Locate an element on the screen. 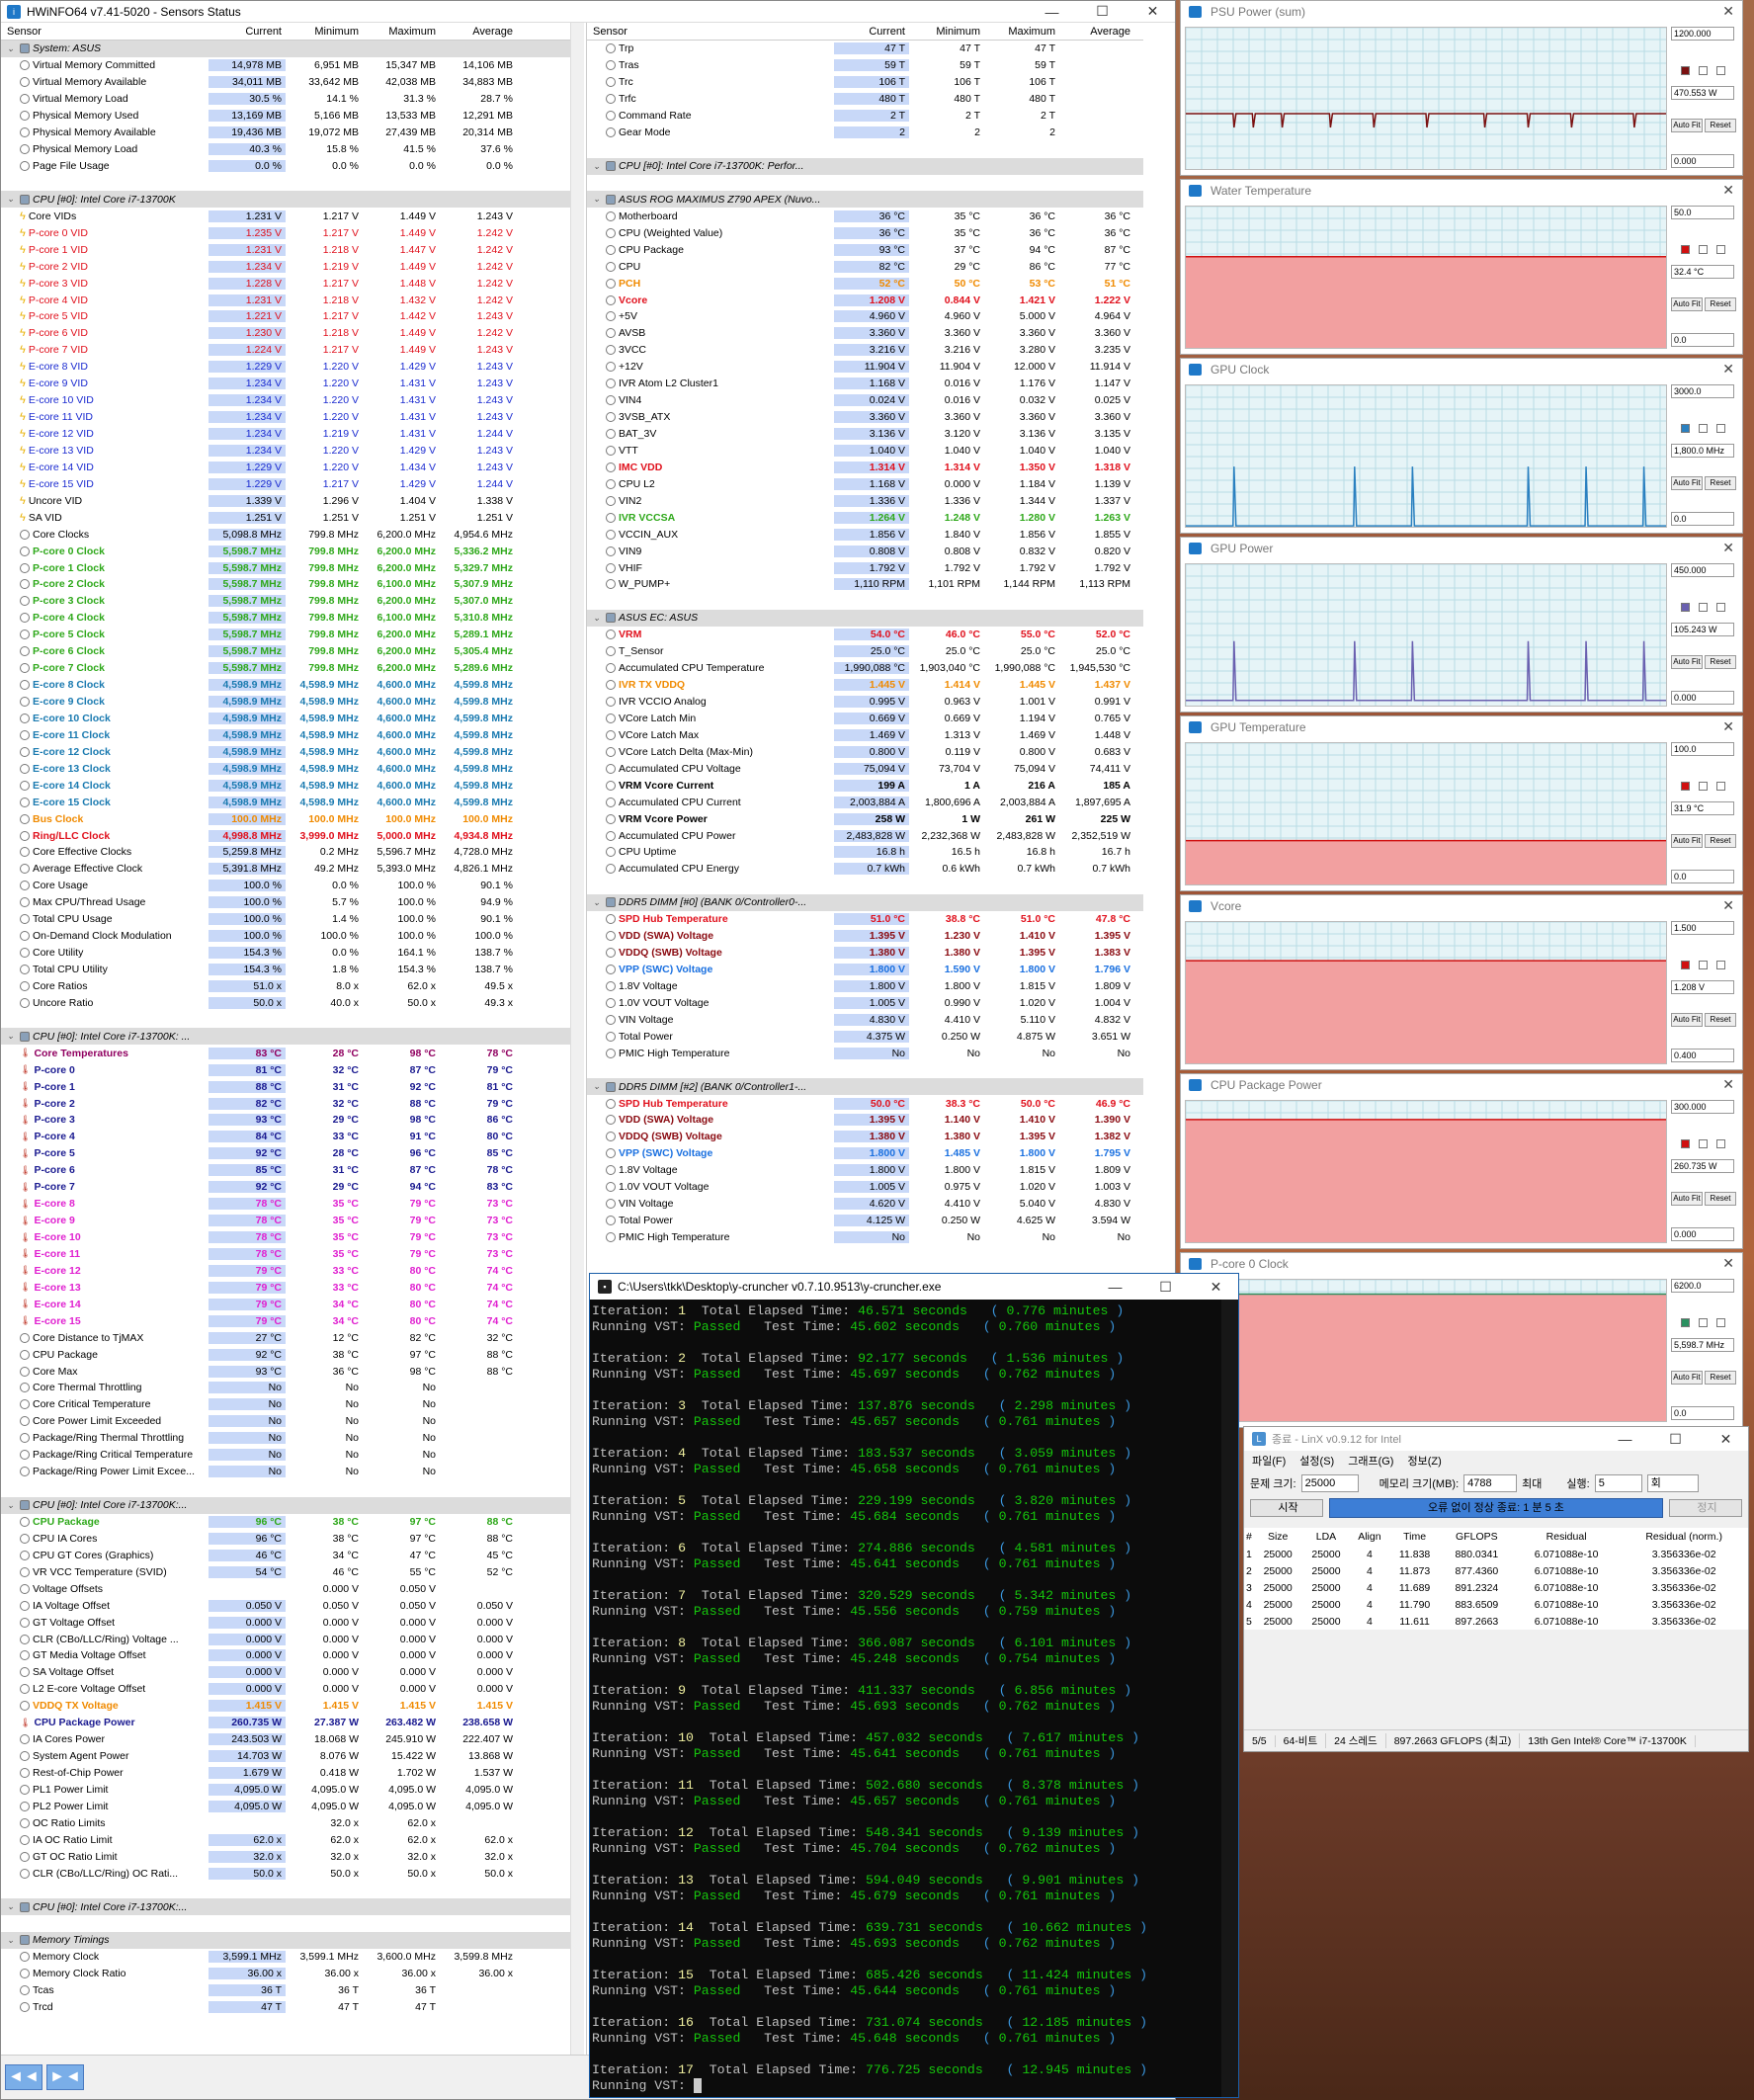  sensor-row: Vcore 1.208 V 0.844 V 1.421 V 1.222 V is located at coordinates (865, 300).